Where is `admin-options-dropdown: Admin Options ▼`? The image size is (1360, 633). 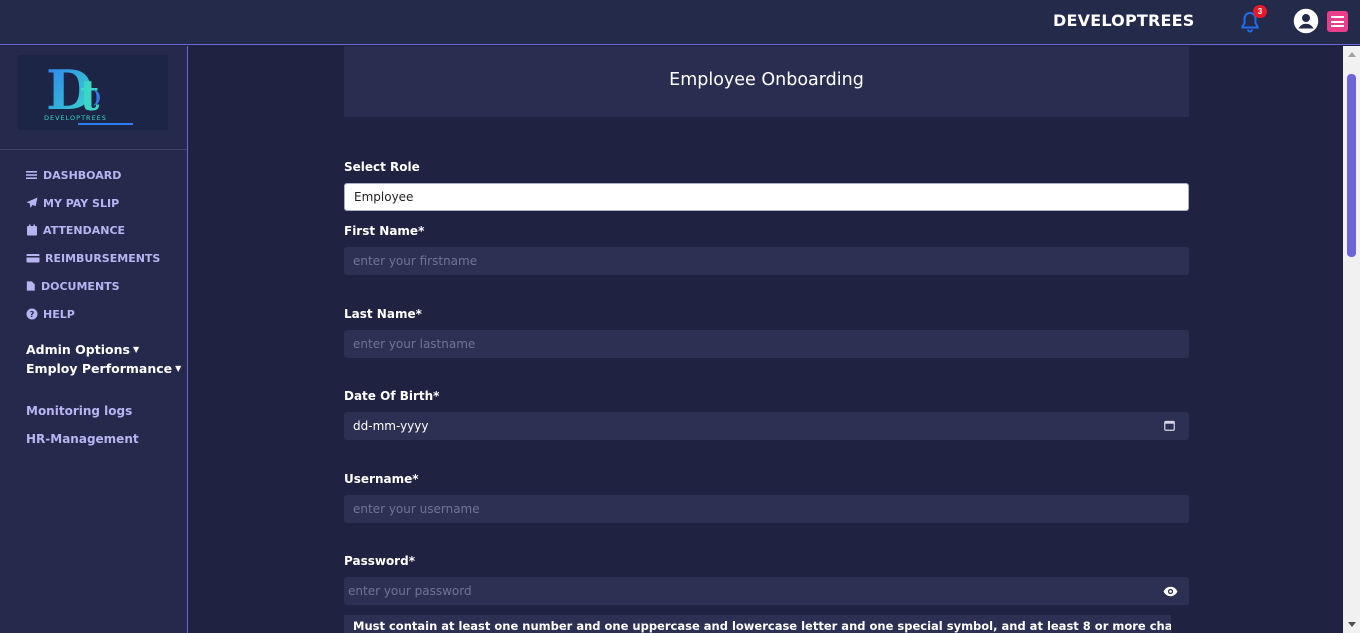
admin-options-dropdown: Admin Options ▼ is located at coordinates (82, 349).